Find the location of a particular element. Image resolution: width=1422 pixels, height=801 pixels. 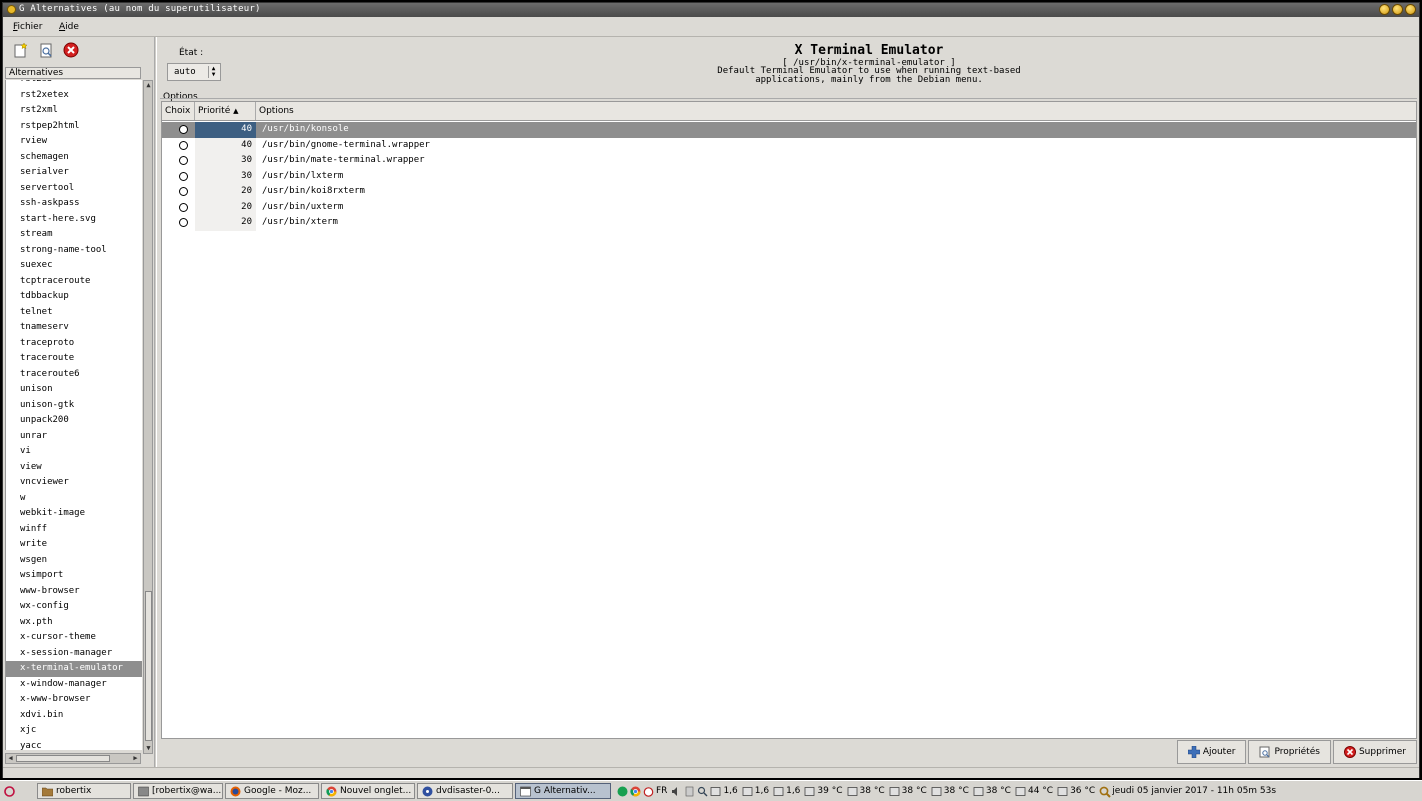

alternative-item: traceroute is located at coordinates (74, 359).